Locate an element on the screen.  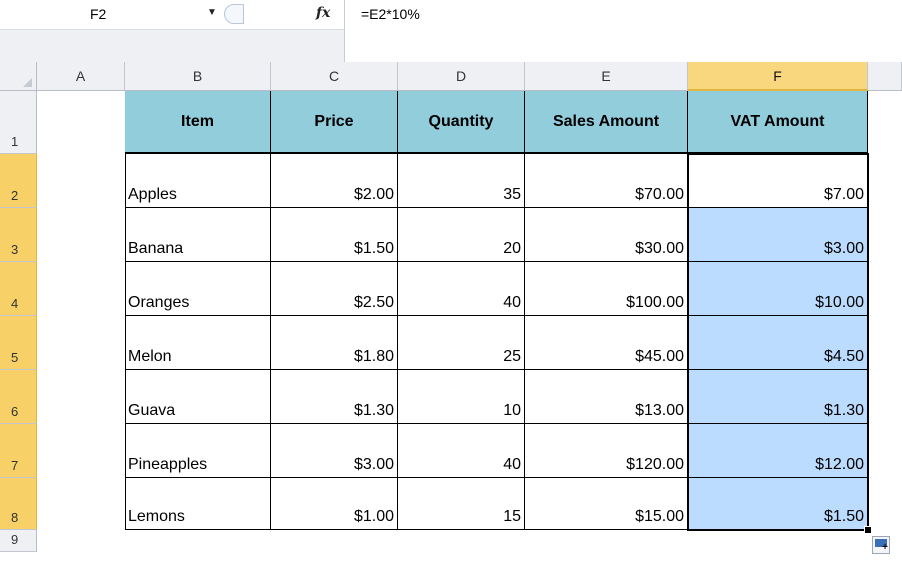
row-header-3: 3 is located at coordinates (18, 235).